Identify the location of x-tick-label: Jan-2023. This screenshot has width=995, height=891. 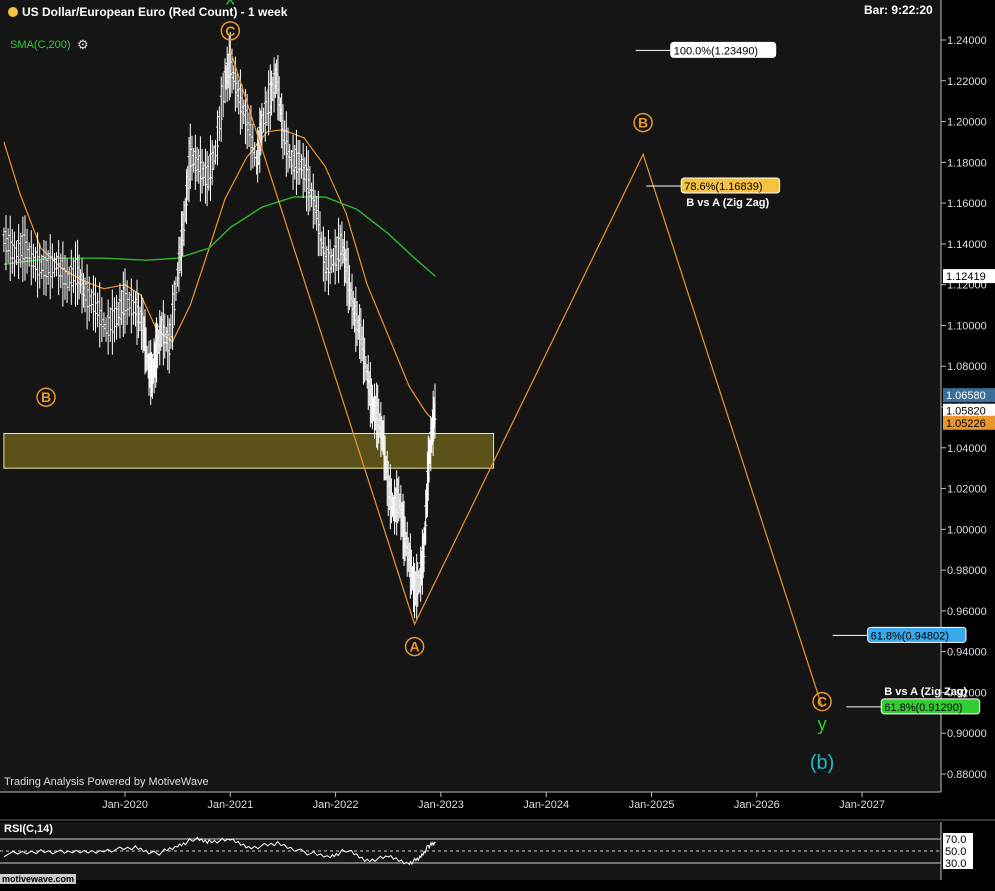
(441, 805).